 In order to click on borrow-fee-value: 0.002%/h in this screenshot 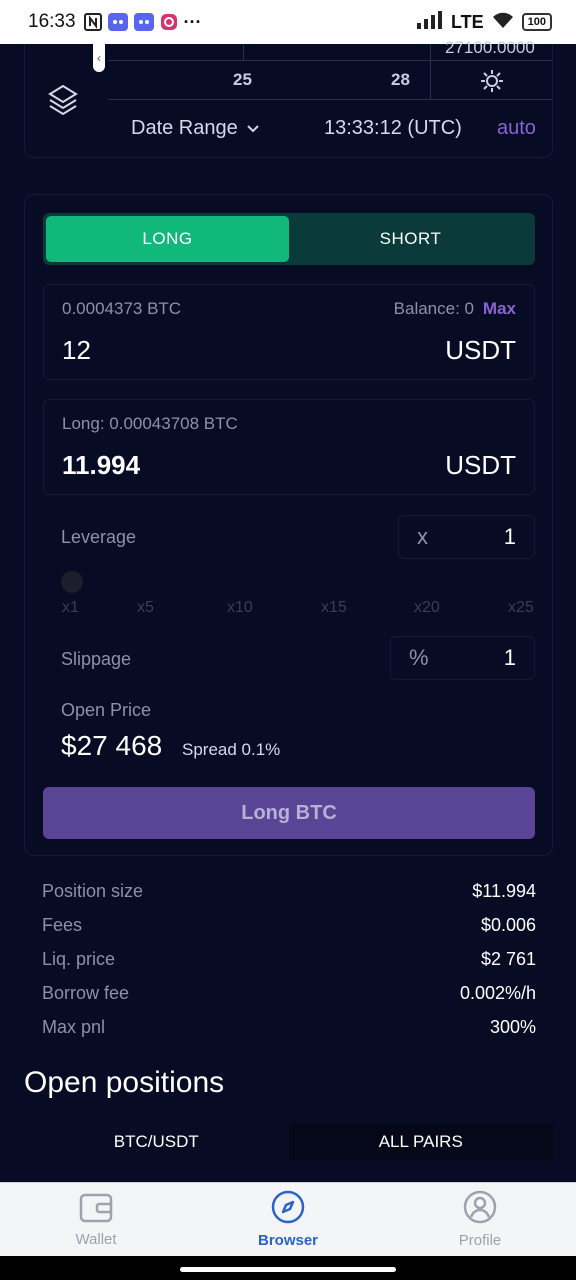, I will do `click(497, 992)`.